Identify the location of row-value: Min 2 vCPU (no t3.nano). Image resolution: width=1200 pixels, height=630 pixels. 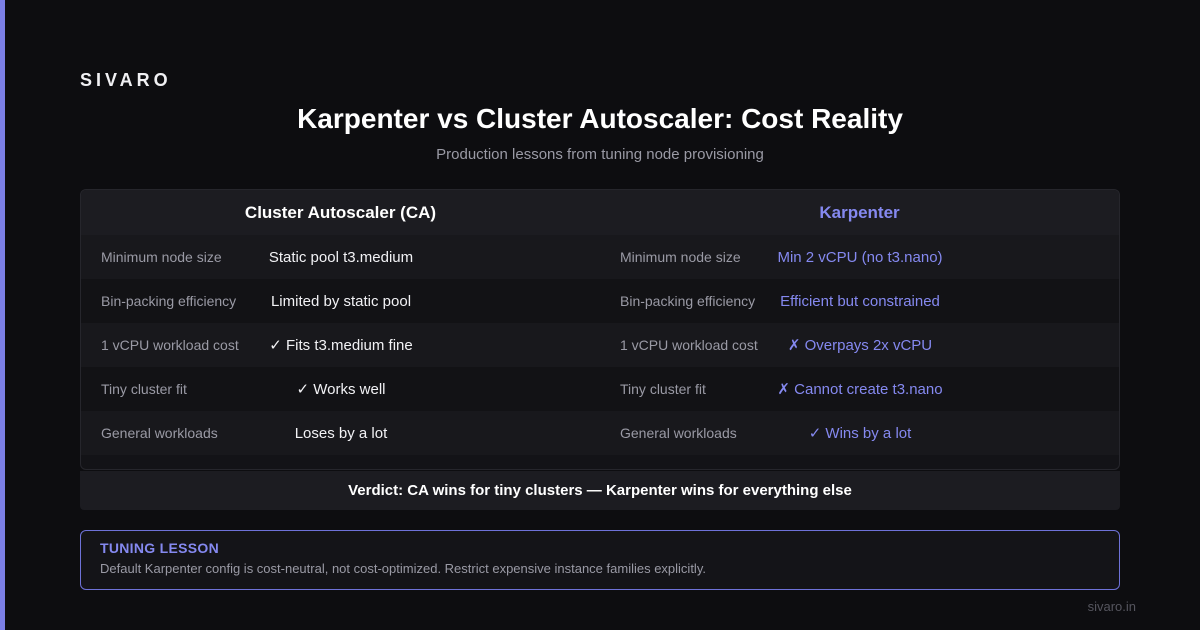
(860, 257).